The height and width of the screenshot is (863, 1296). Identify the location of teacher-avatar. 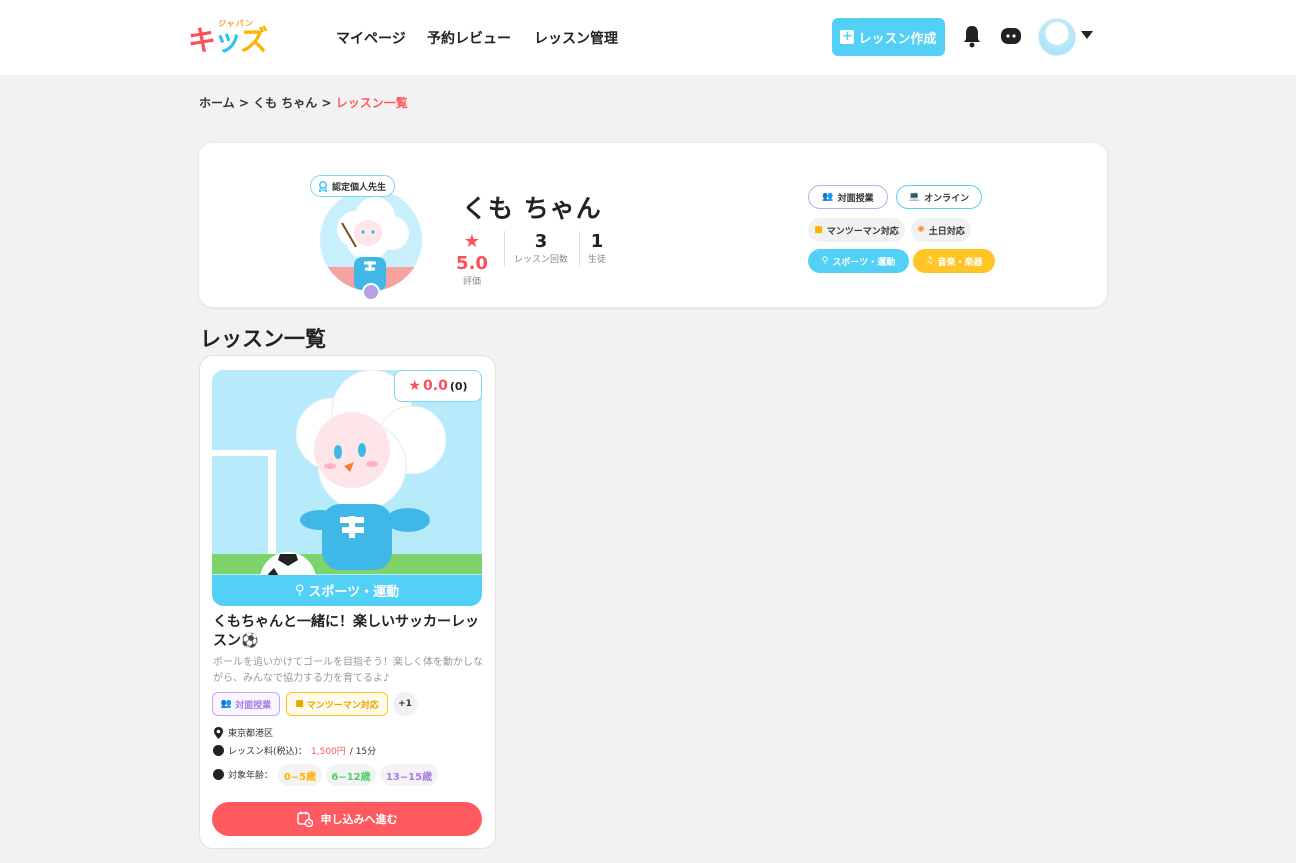
(371, 240).